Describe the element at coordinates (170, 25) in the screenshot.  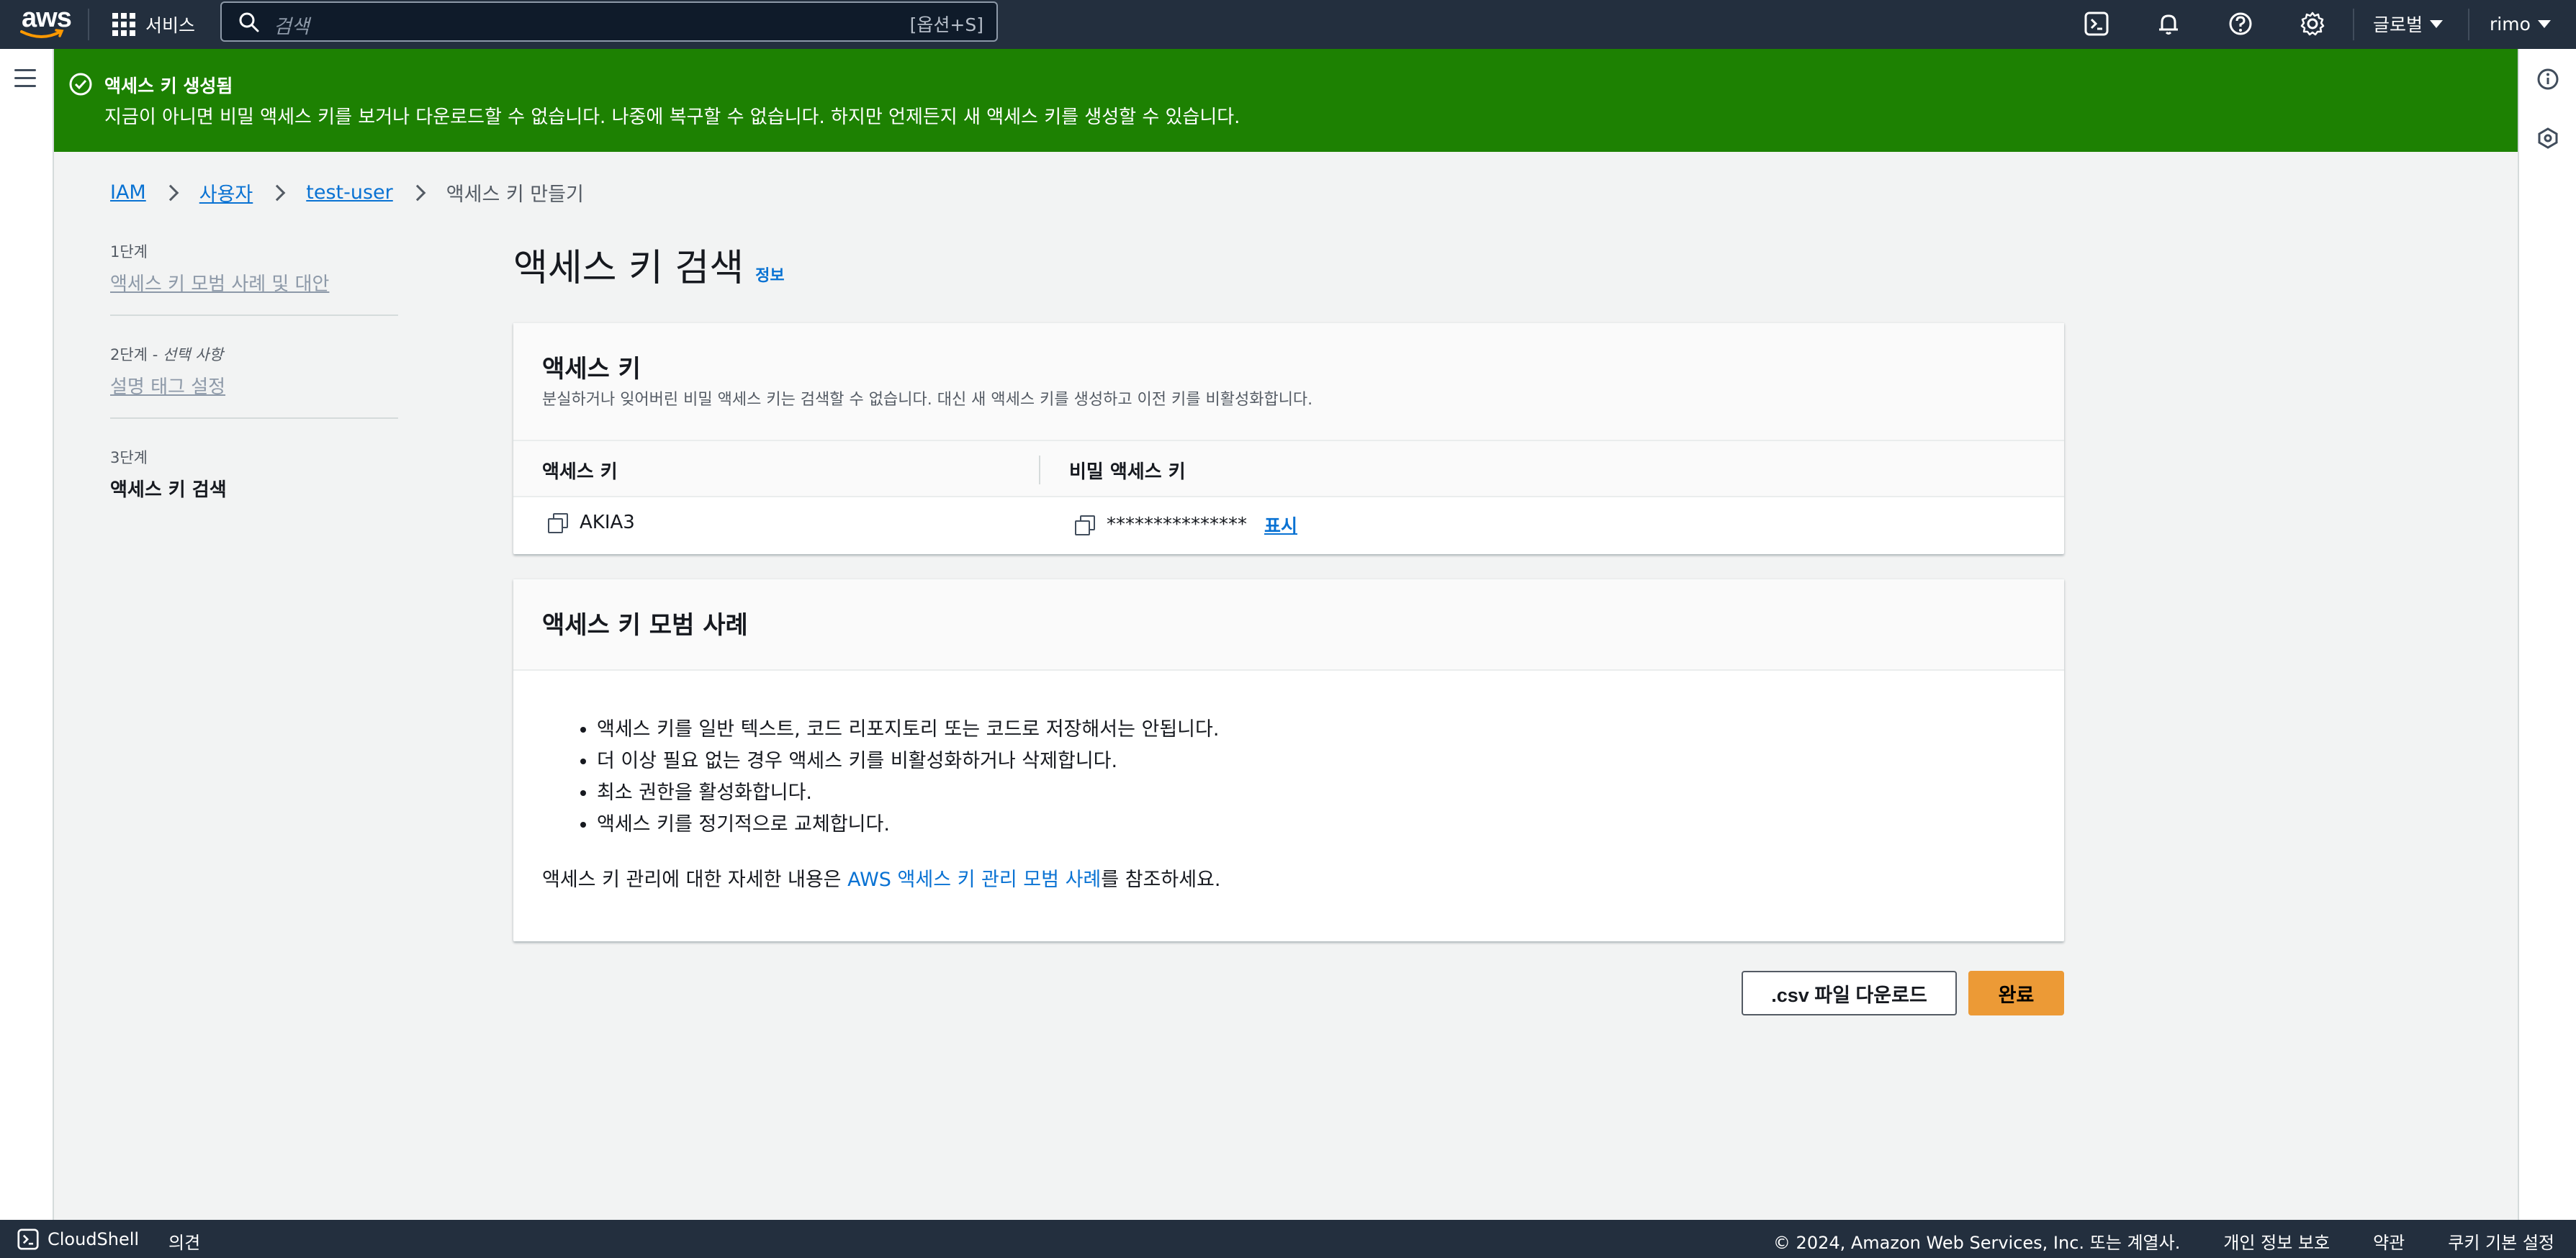
I see `services-label: 서비스` at that location.